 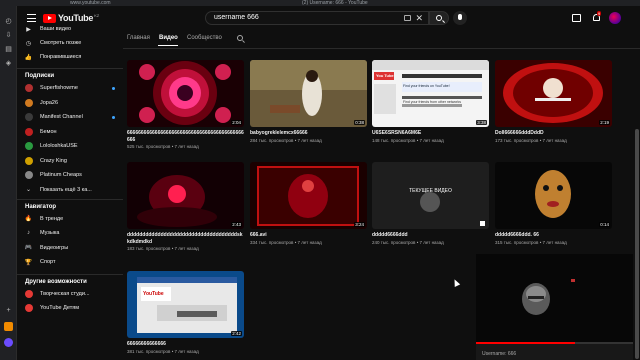 I want to click on sidebar-item-label: Понравившиеся, so click(x=61, y=57).